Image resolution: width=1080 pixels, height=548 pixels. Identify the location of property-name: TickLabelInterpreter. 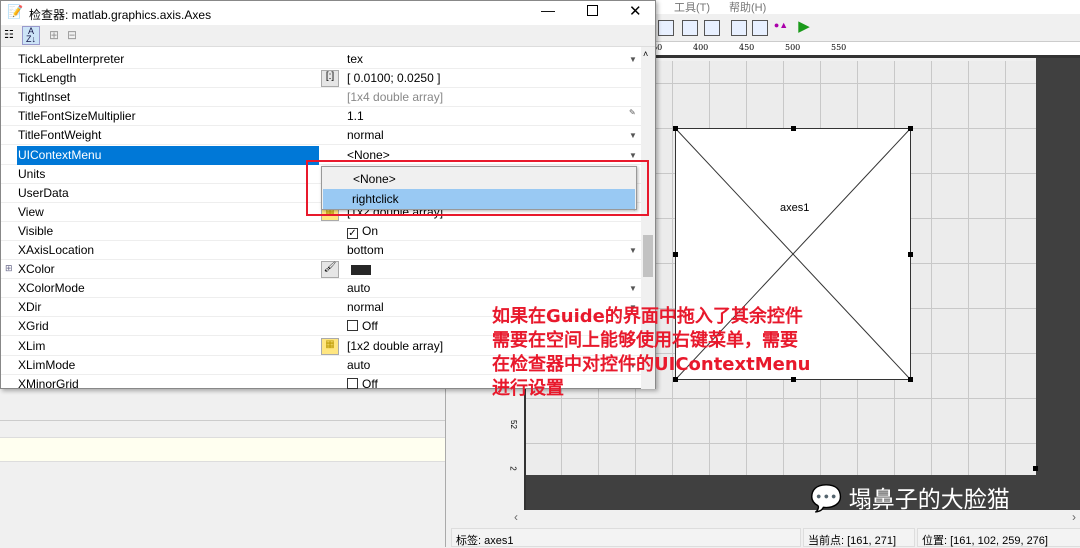
(71, 59).